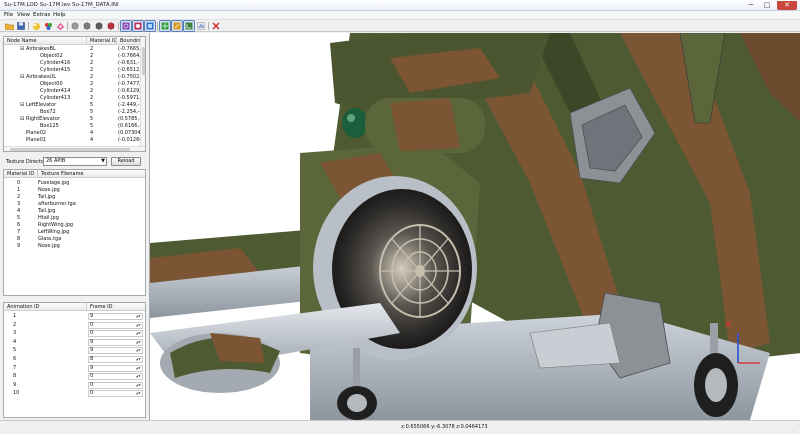  I want to click on tree-row: ⊟ AirbrakesBL 2 (-0.7665,-, so click(73, 49).